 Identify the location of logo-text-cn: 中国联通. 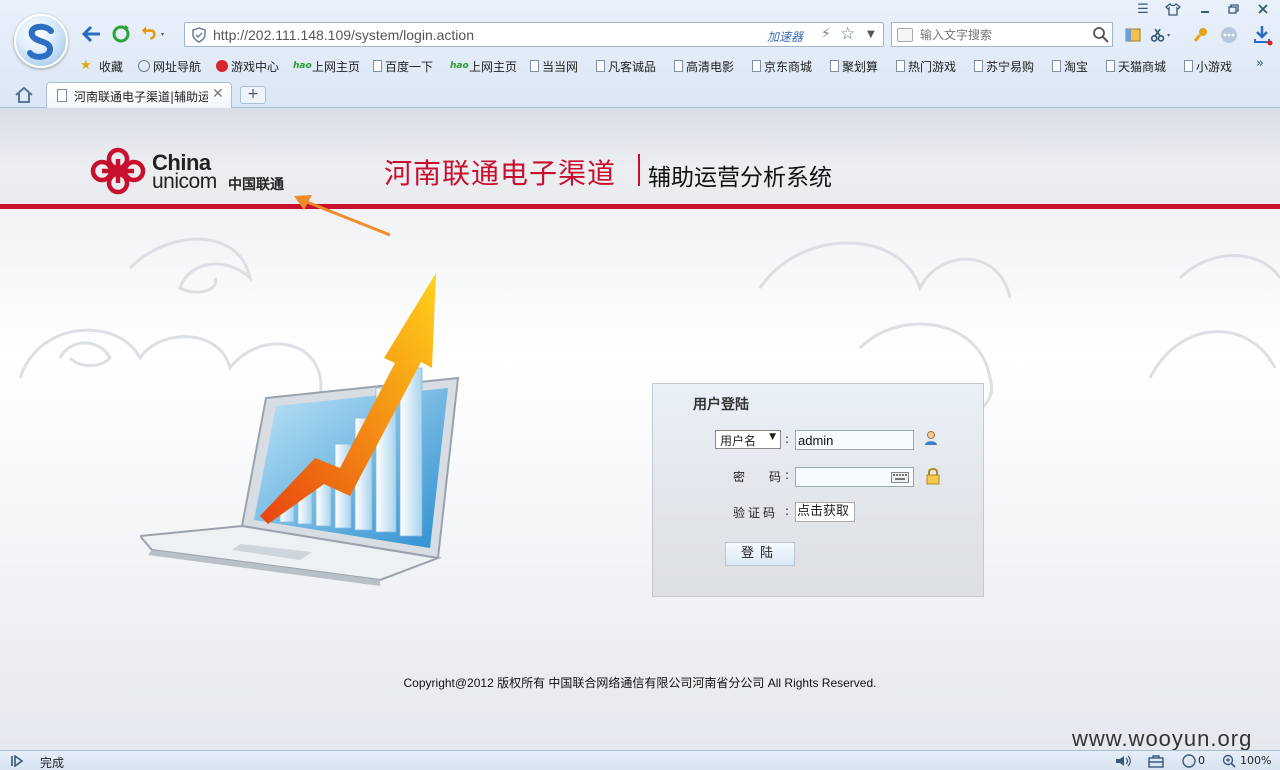
(256, 185).